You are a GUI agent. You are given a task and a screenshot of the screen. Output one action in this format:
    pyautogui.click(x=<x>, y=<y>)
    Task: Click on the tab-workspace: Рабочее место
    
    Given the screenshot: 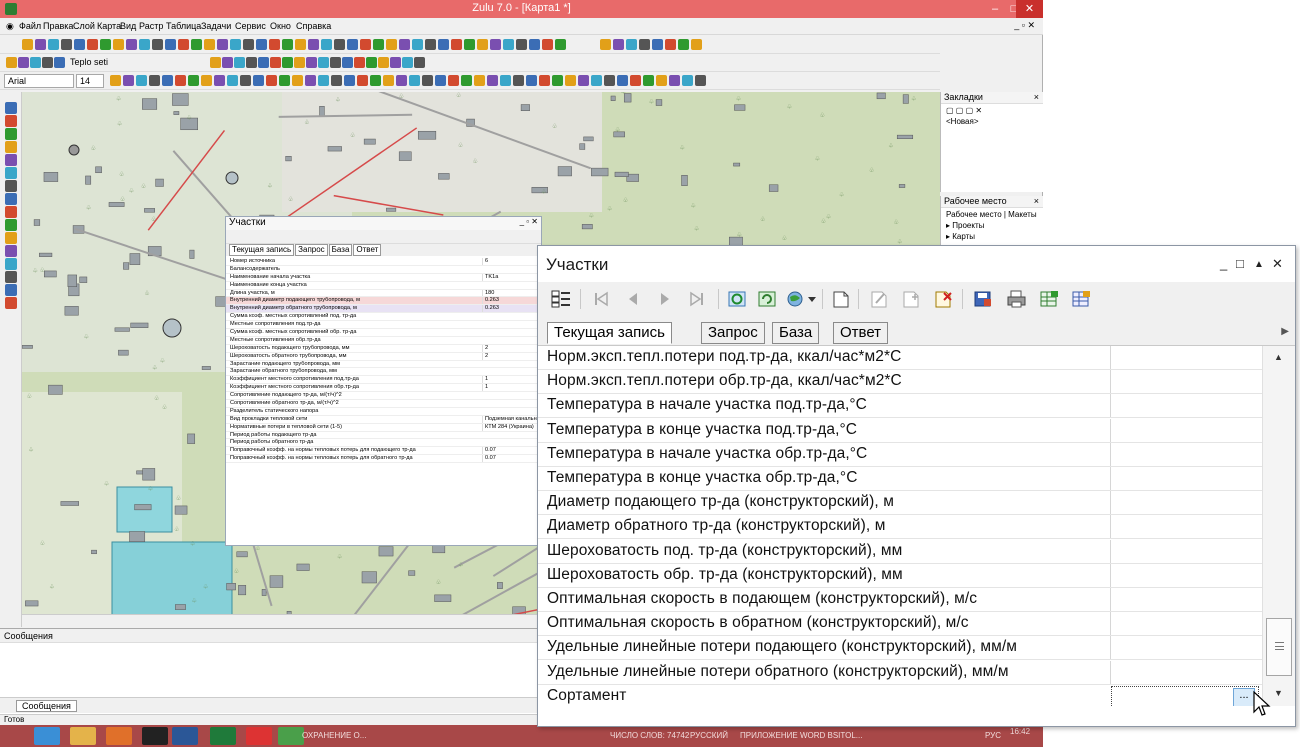 What is the action you would take?
    pyautogui.click(x=974, y=214)
    